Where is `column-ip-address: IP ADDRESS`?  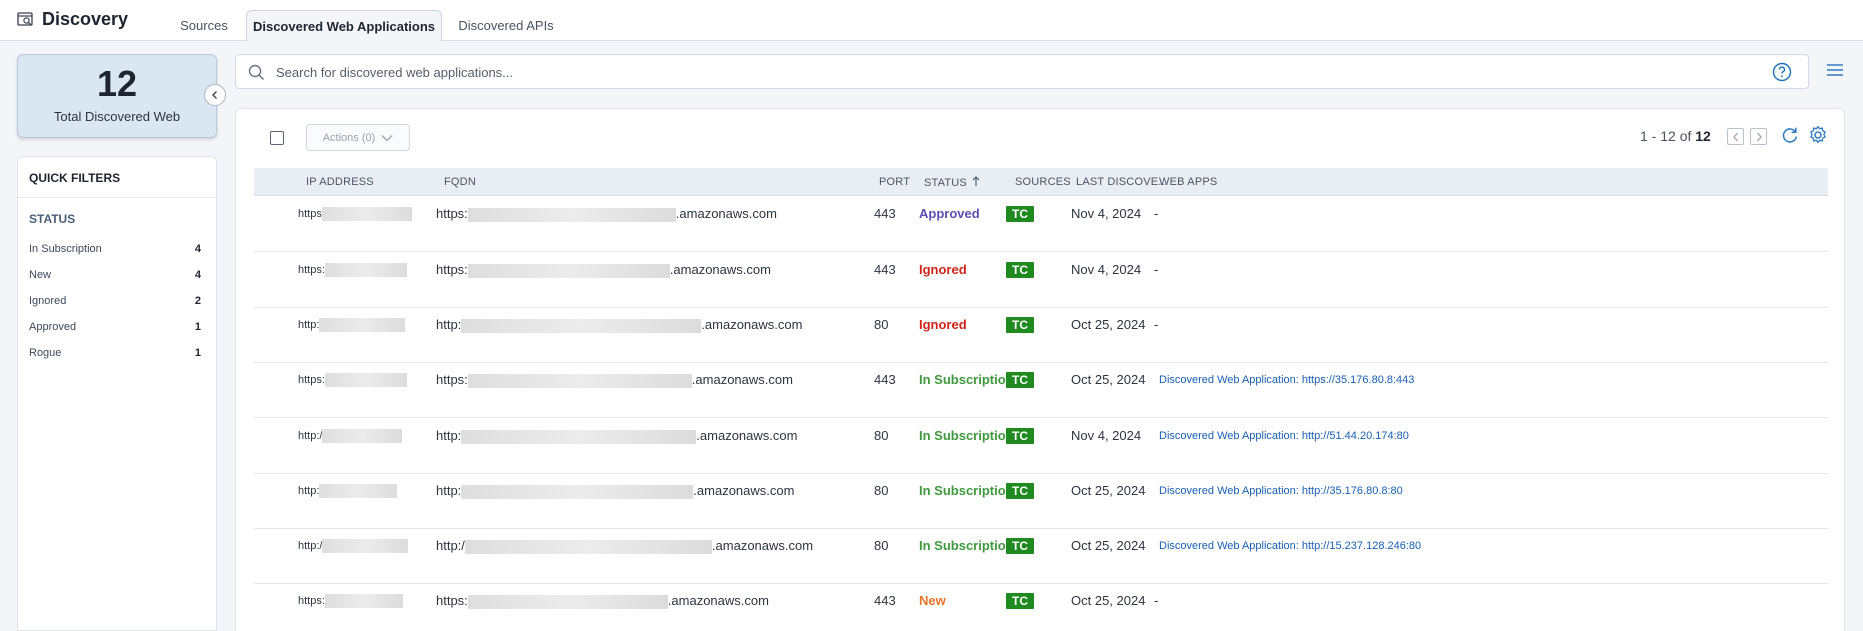 column-ip-address: IP ADDRESS is located at coordinates (340, 182).